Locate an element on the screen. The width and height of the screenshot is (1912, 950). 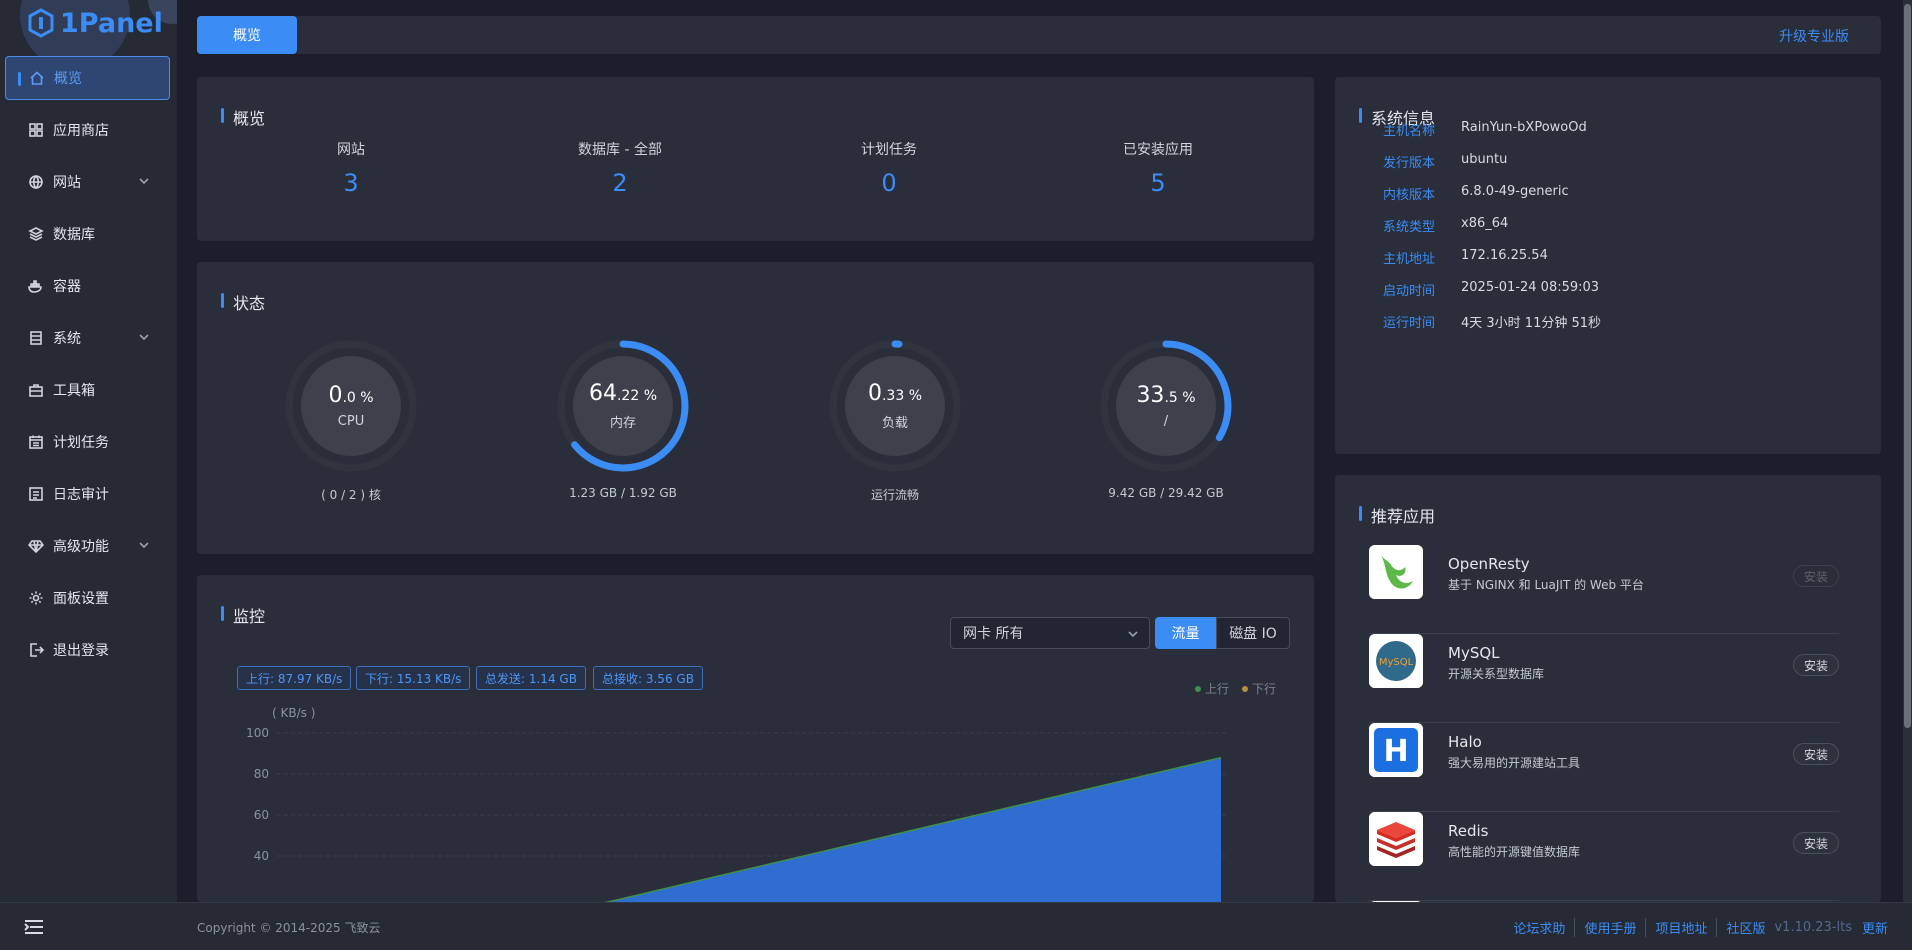
manual-link: 使用手册 is located at coordinates (1609, 927).